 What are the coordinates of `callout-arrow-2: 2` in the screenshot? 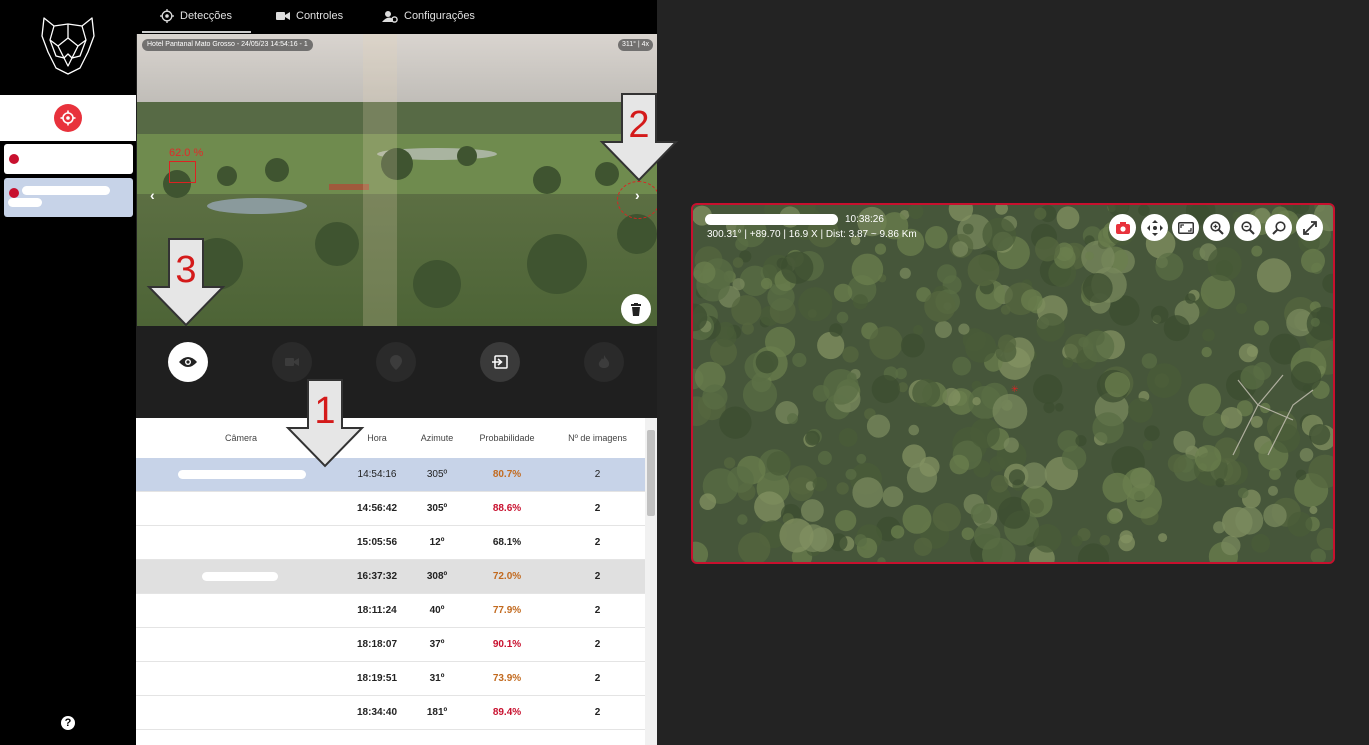 It's located at (639, 137).